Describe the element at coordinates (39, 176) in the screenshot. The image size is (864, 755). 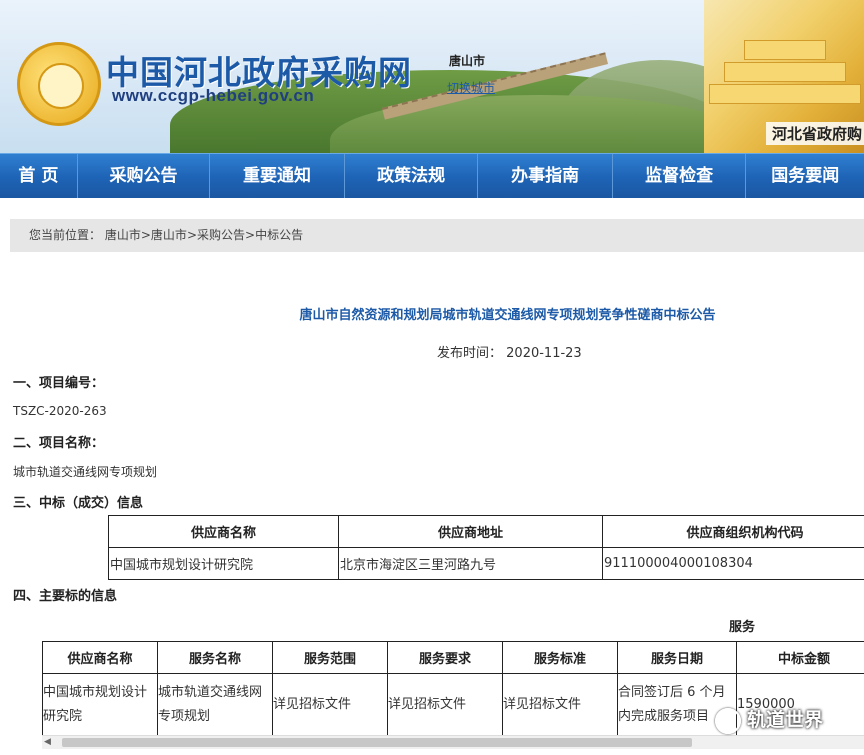
I see `nav-item-home: 首 页` at that location.